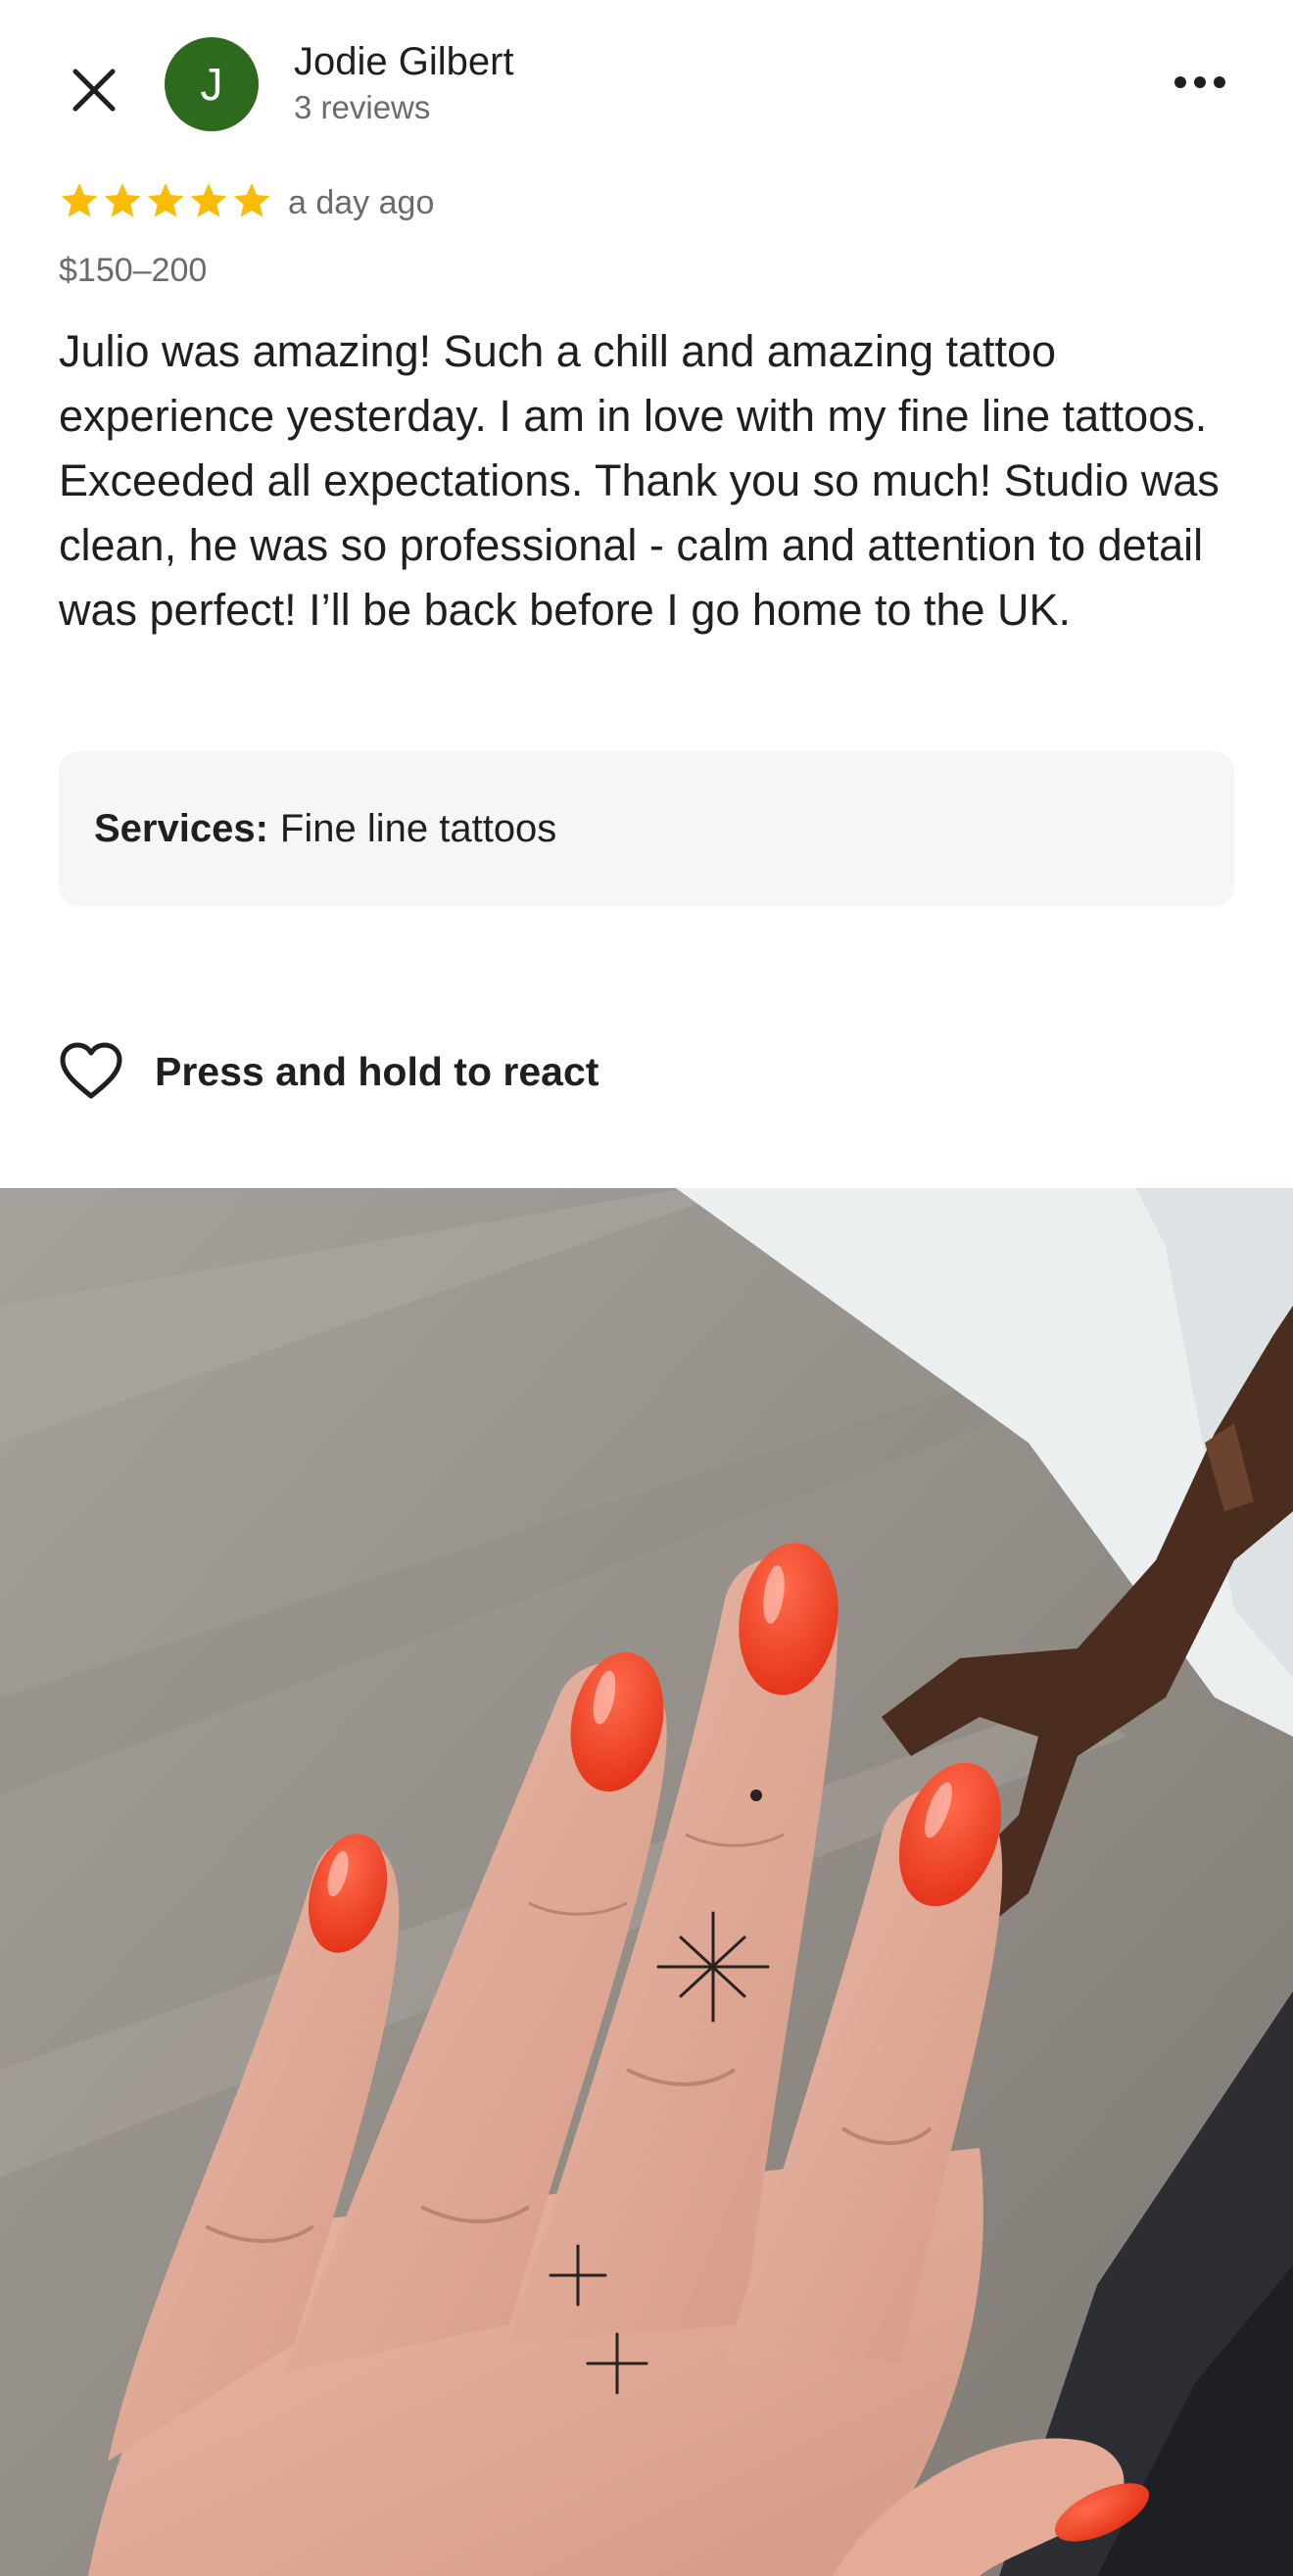  What do you see at coordinates (377, 1071) in the screenshot?
I see `react-label: Press and hold to react` at bounding box center [377, 1071].